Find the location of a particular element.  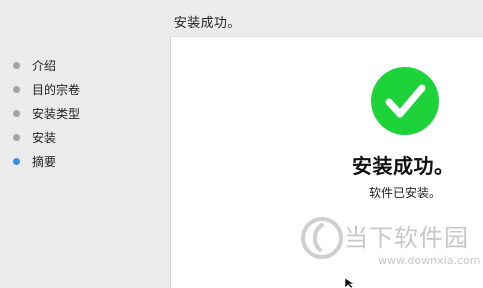

step-label: 目的宗卷 is located at coordinates (56, 89).